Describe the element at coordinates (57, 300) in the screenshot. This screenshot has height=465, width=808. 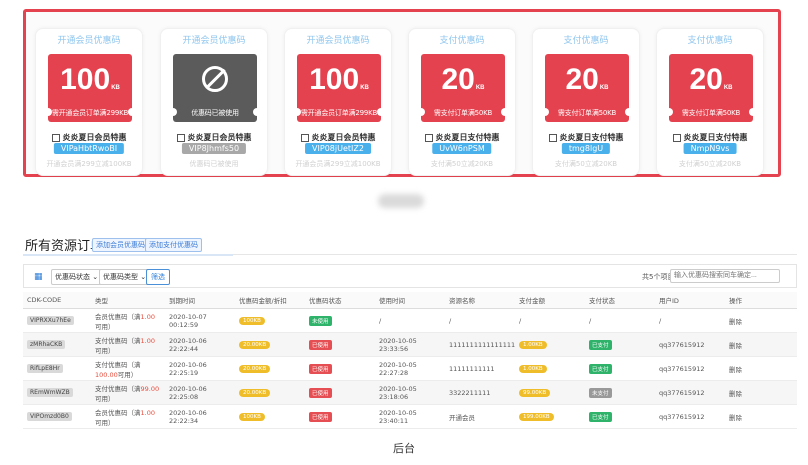
I see `column-header: CDK-CODE` at that location.